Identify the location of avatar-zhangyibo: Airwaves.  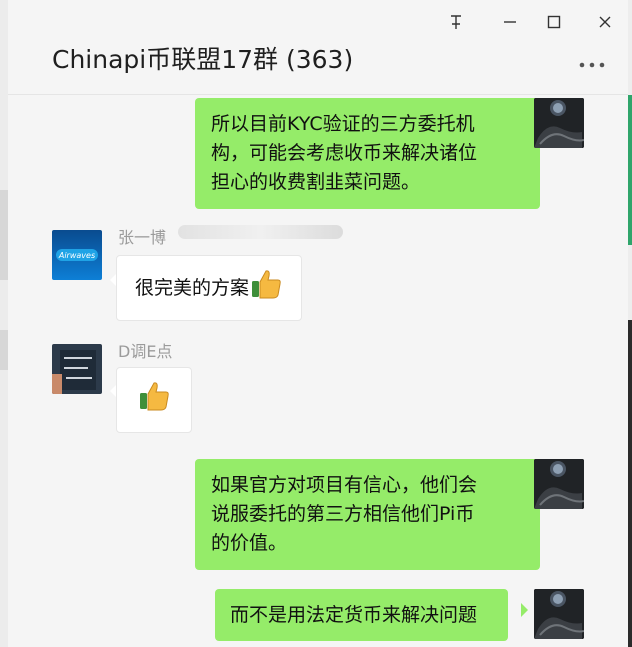
(77, 255).